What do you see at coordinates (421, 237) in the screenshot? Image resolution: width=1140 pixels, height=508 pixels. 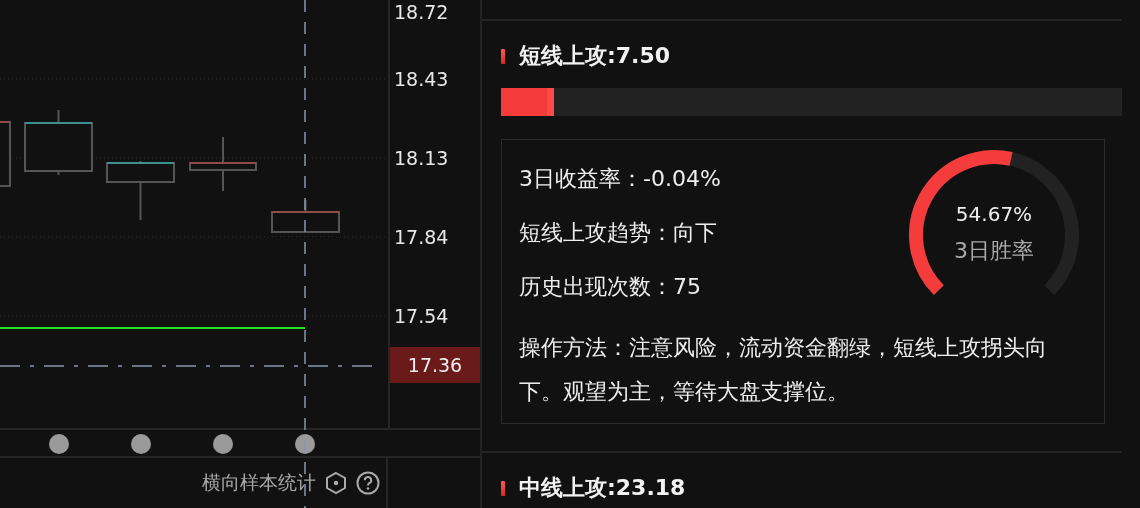 I see `axis-label: 17.84` at bounding box center [421, 237].